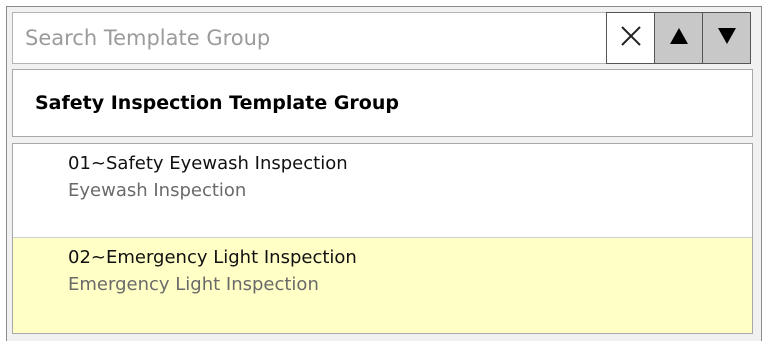 The width and height of the screenshot is (765, 341). Describe the element at coordinates (208, 163) in the screenshot. I see `list-item-title: 01~Safety Eyewash Inspection` at that location.